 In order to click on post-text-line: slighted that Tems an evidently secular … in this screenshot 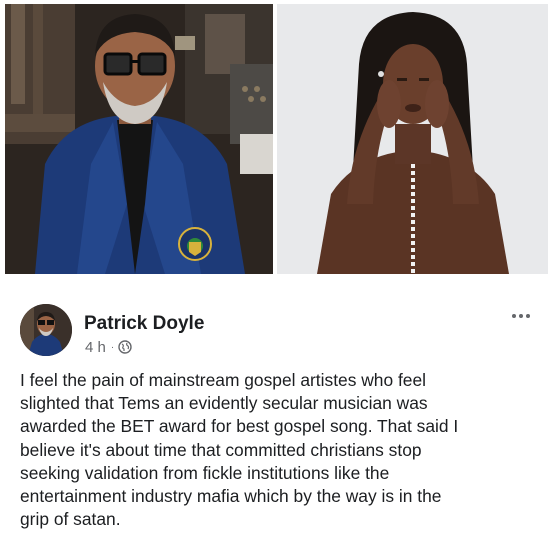, I will do `click(224, 403)`.